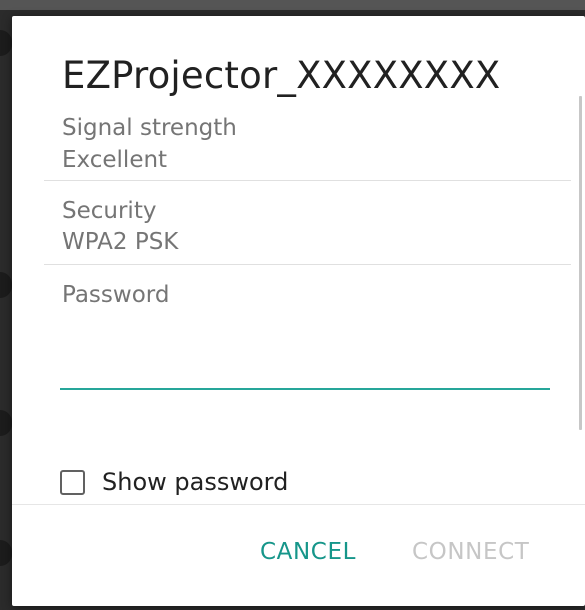  I want to click on cancel-button: CANCEL, so click(308, 552).